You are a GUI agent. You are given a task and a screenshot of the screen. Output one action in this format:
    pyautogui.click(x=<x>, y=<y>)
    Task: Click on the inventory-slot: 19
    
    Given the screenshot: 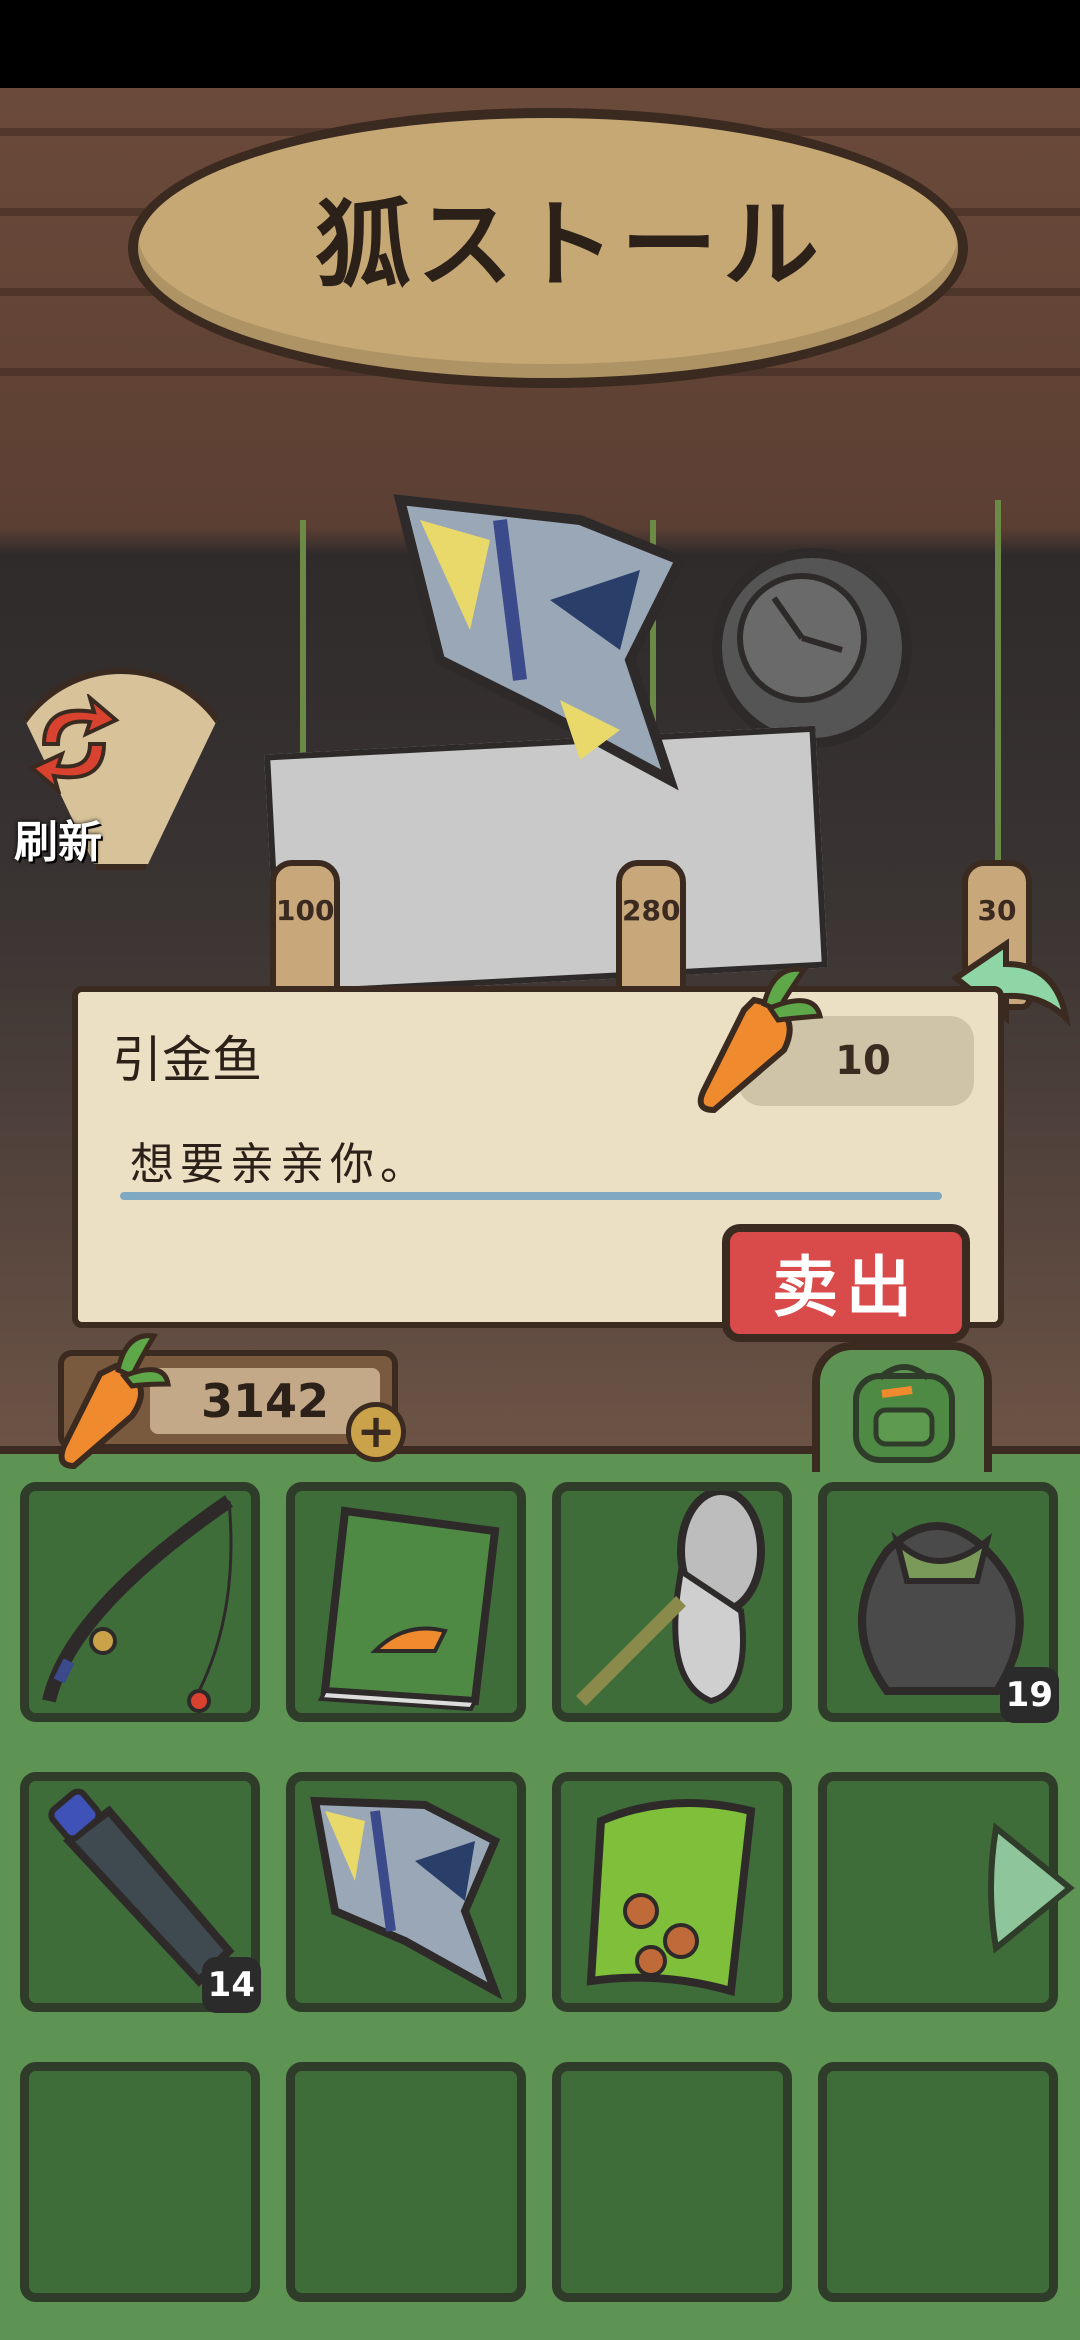 What is the action you would take?
    pyautogui.click(x=938, y=1602)
    